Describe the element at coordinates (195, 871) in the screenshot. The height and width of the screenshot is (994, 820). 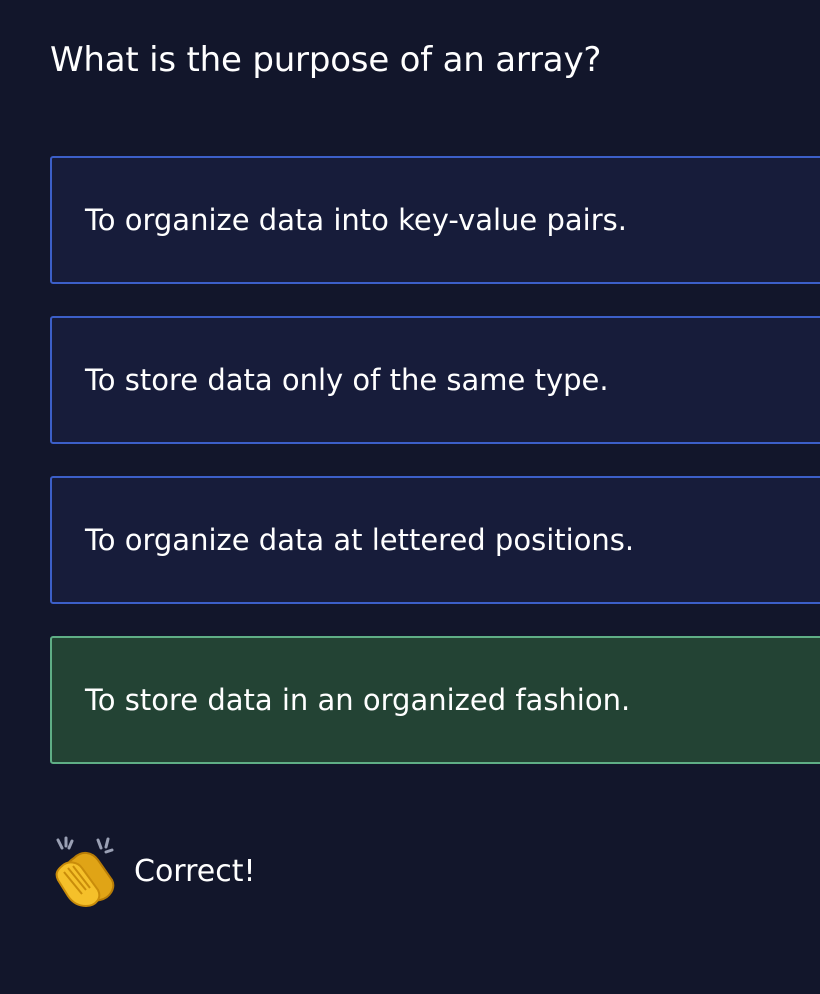
I see `feedback-text: Correct!` at that location.